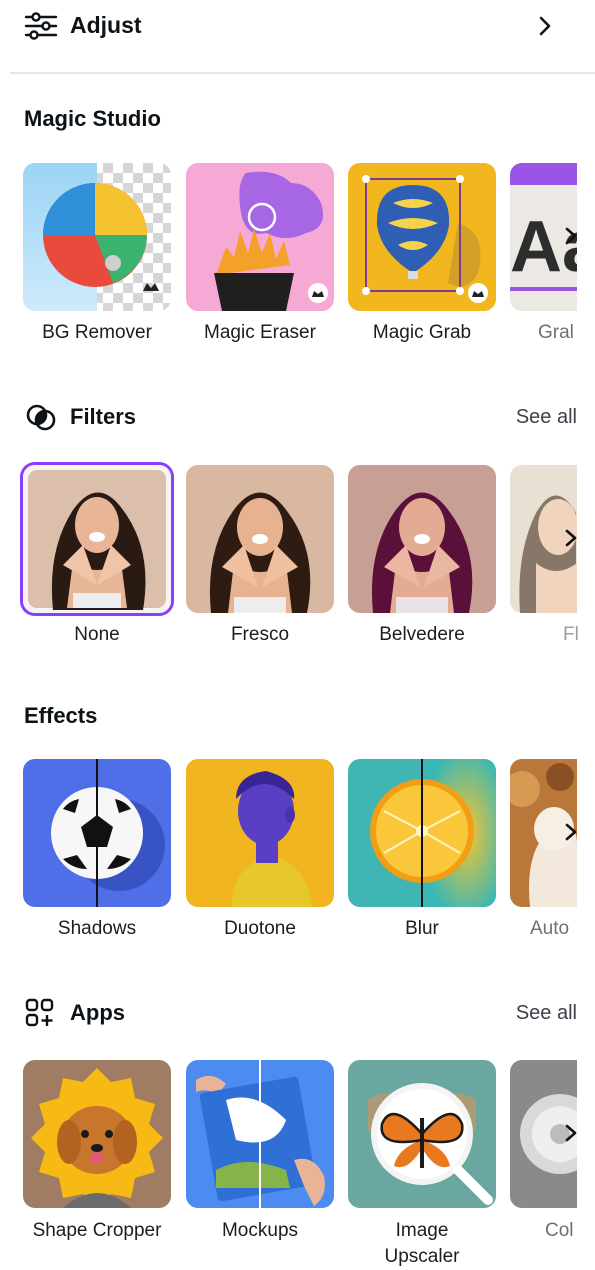 Image resolution: width=595 pixels, height=1270 pixels. I want to click on sliders-icon, so click(41, 26).